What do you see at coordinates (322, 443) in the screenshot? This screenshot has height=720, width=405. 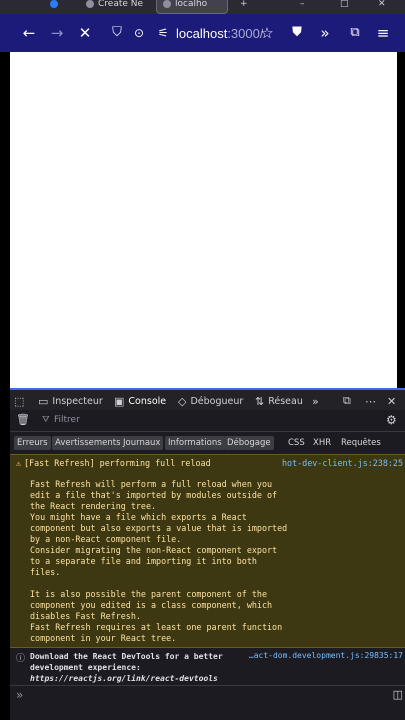 I see `filter-xhr: XHR` at bounding box center [322, 443].